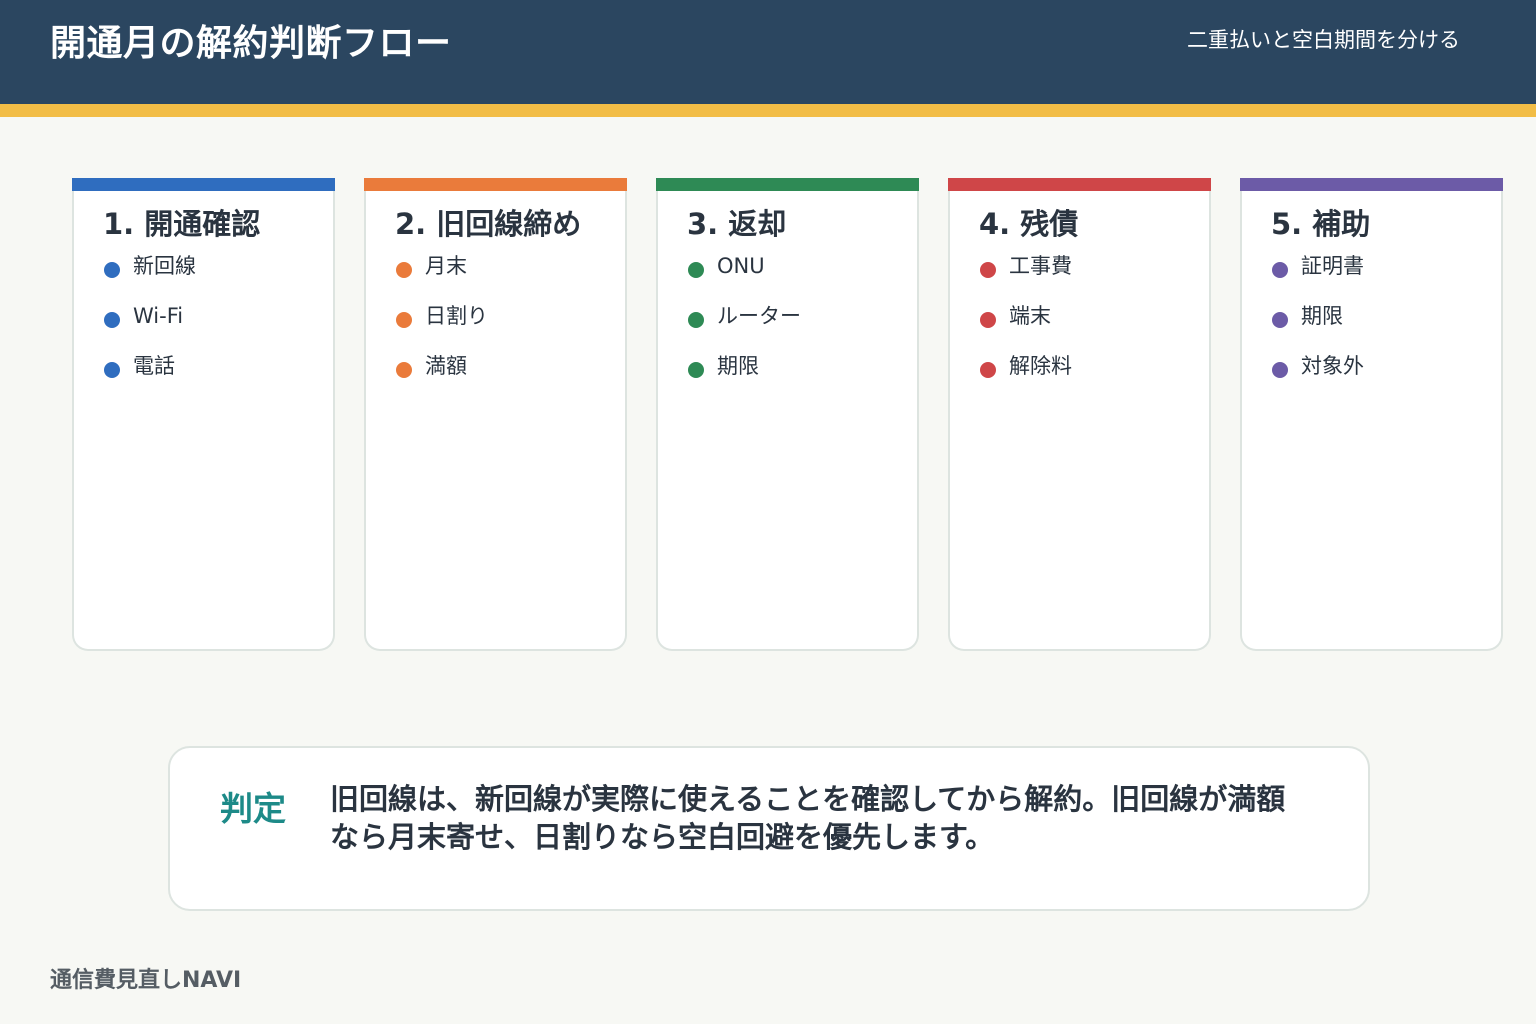  I want to click on step-item: Wi-Fi, so click(149, 328).